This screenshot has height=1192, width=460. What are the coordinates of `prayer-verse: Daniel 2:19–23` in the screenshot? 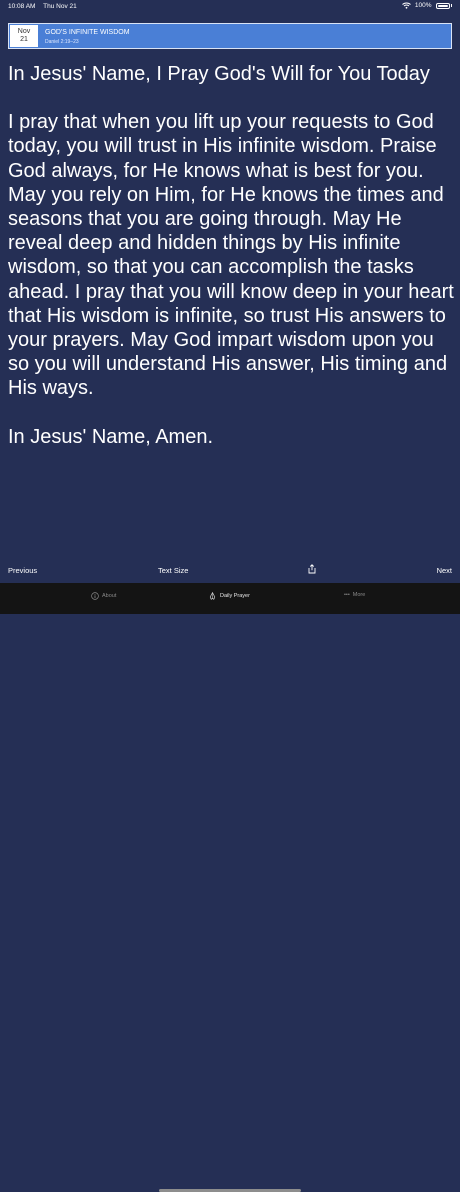 It's located at (62, 42).